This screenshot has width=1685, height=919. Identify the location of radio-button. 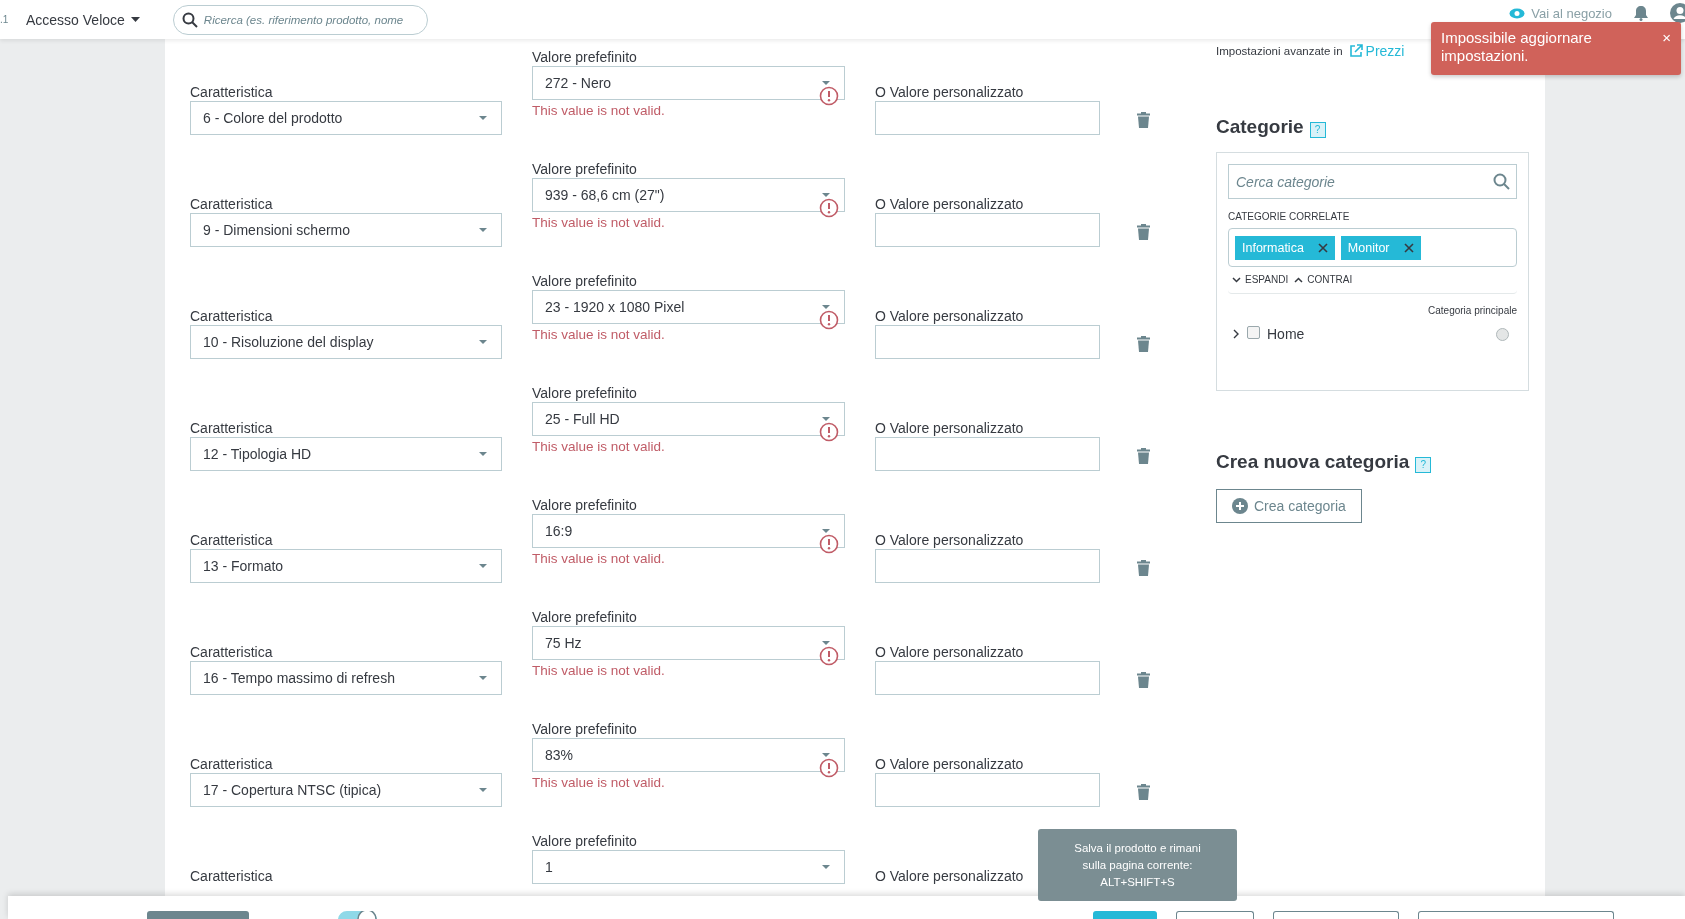
(1502, 334).